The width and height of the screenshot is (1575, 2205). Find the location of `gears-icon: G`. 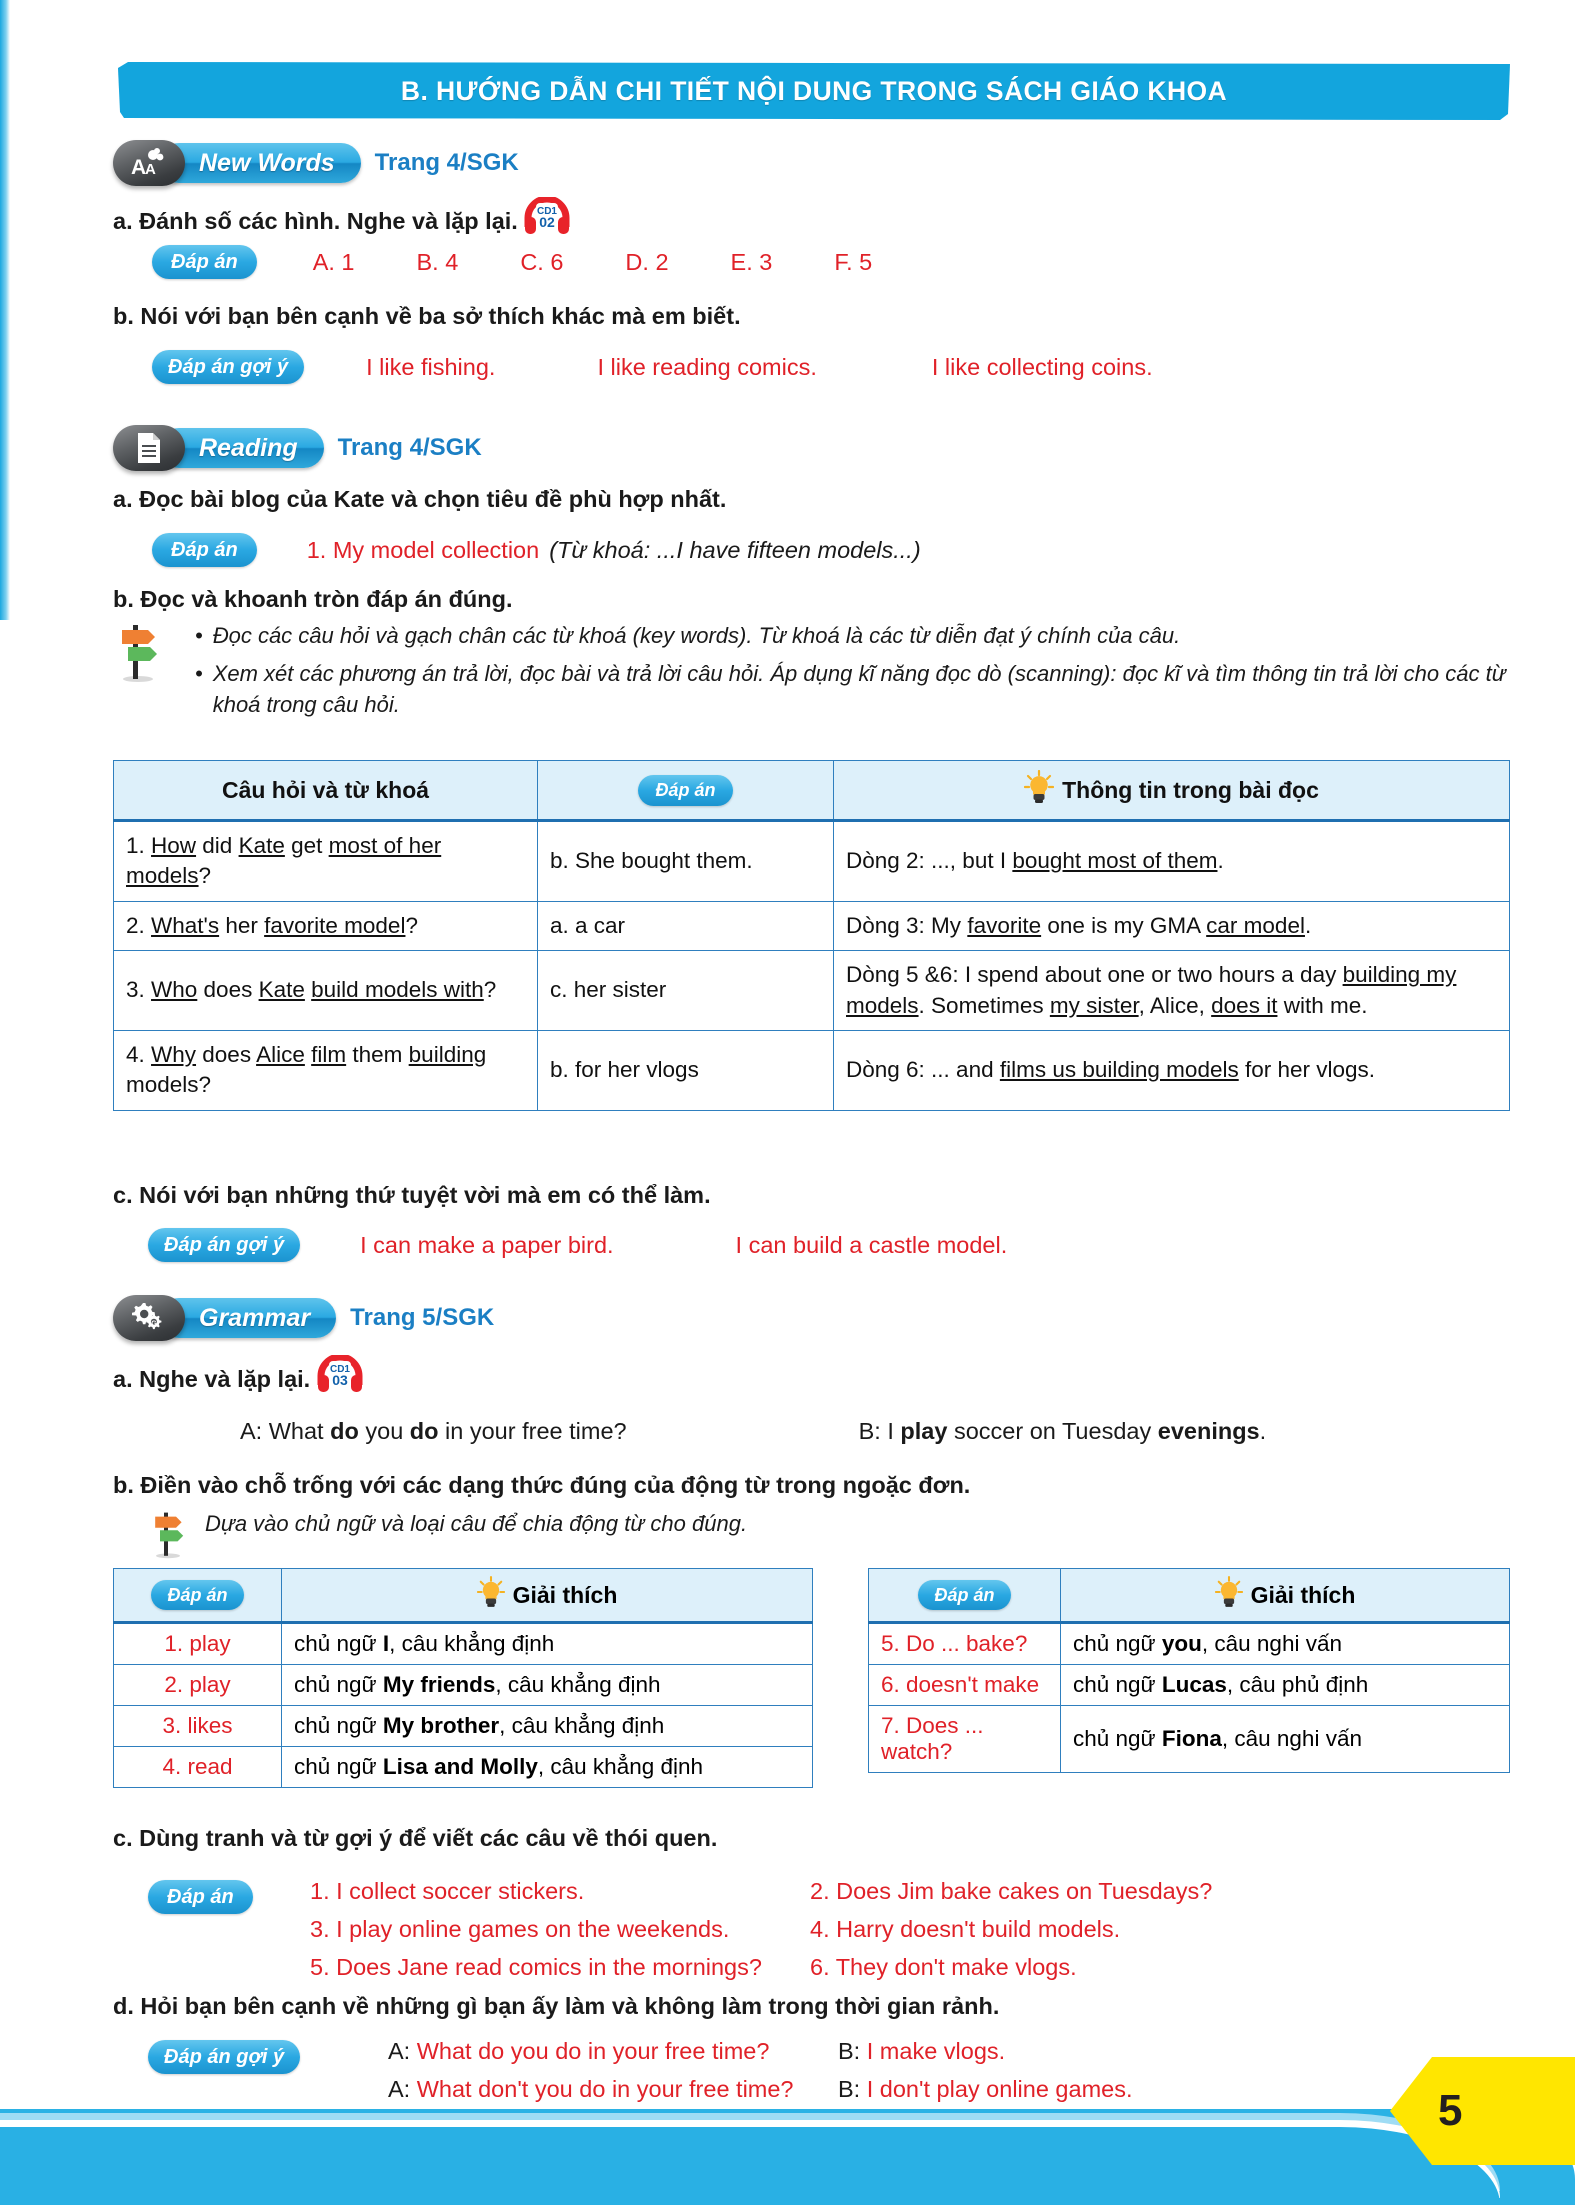

gears-icon: G is located at coordinates (149, 1318).